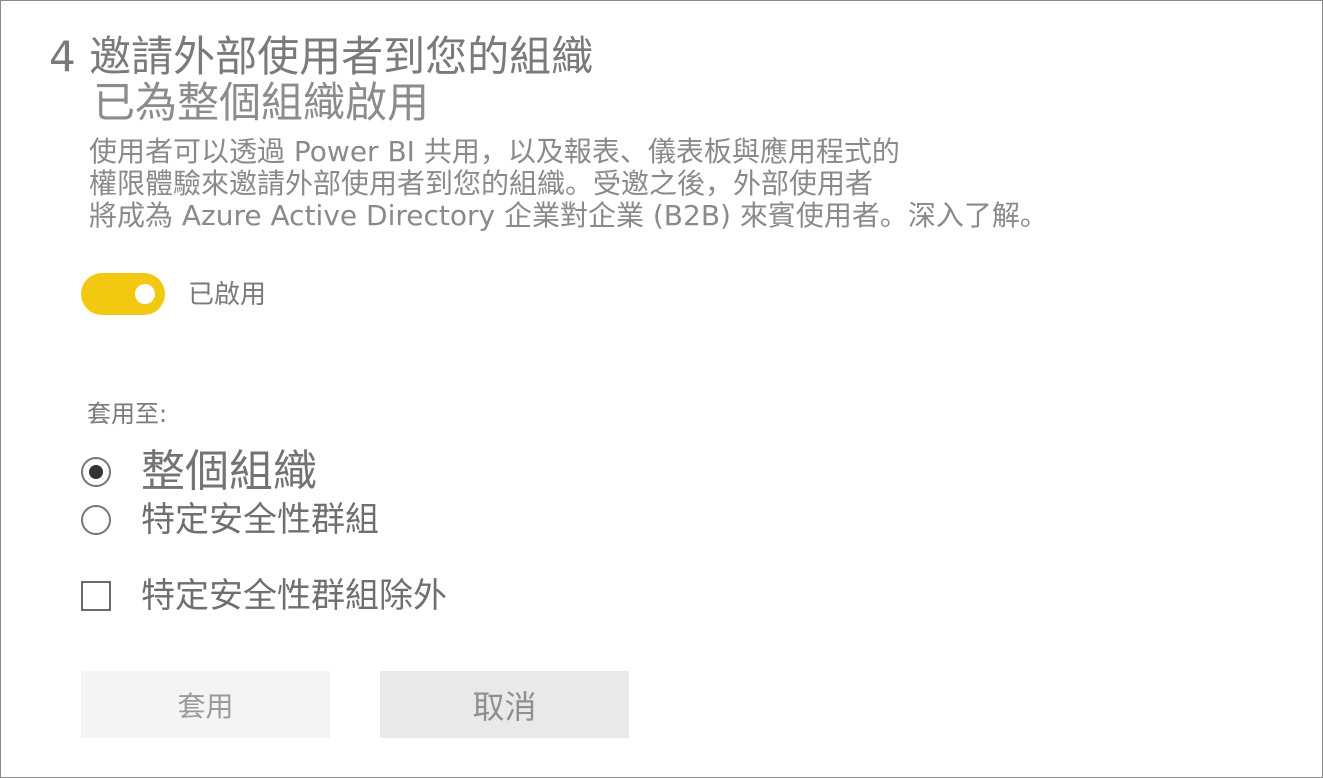  I want to click on radio-label-entire-org: 整個組織, so click(229, 471).